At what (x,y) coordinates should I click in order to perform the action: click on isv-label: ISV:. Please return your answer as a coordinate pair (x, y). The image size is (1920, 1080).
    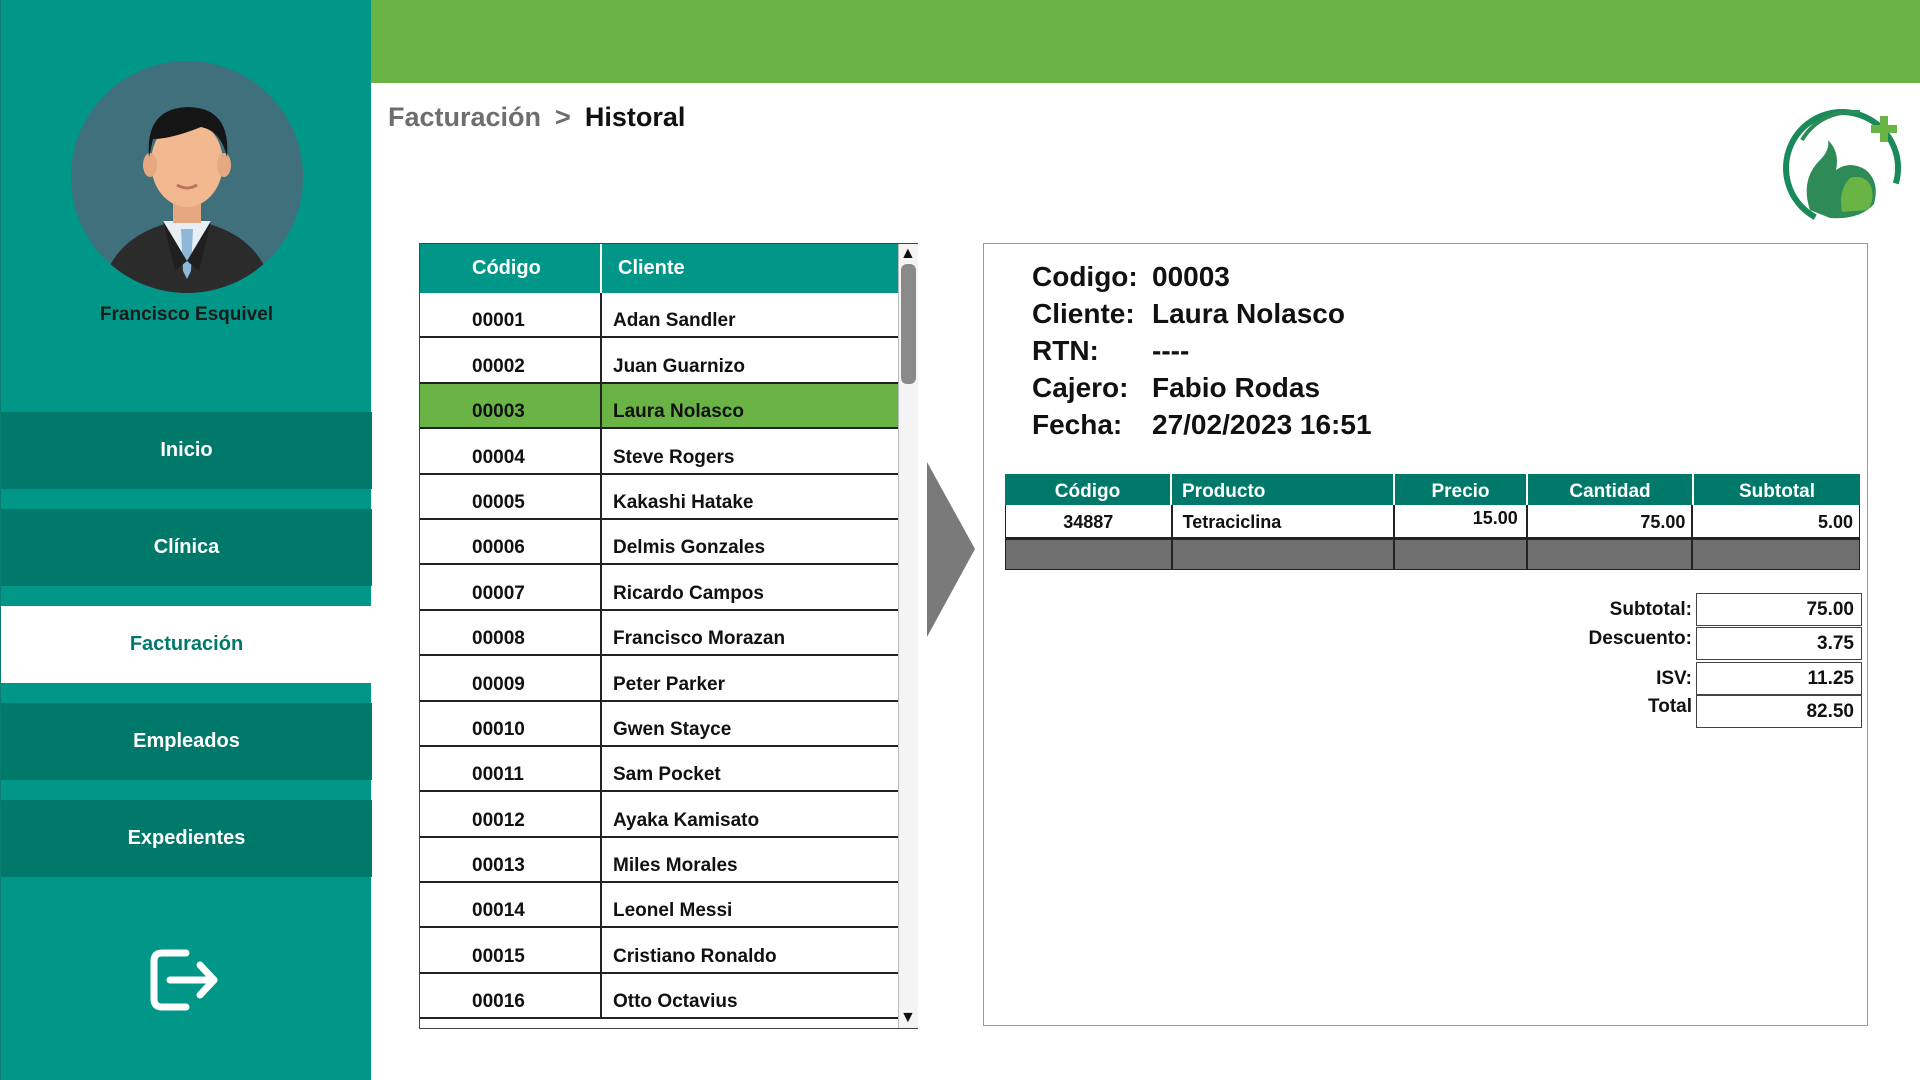
    Looking at the image, I should click on (1674, 678).